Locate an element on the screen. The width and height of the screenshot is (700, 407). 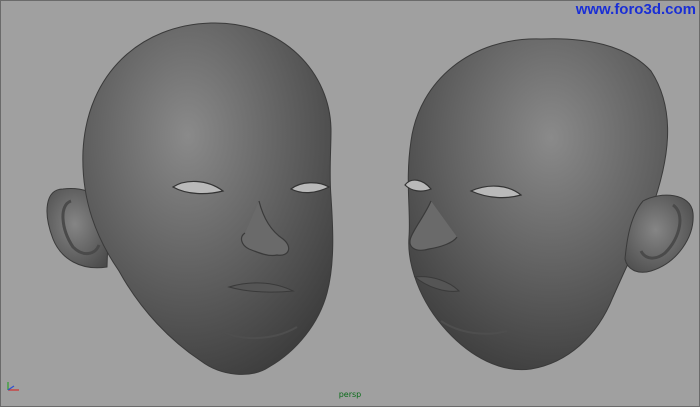
camera-name-label: persp is located at coordinates (350, 394).